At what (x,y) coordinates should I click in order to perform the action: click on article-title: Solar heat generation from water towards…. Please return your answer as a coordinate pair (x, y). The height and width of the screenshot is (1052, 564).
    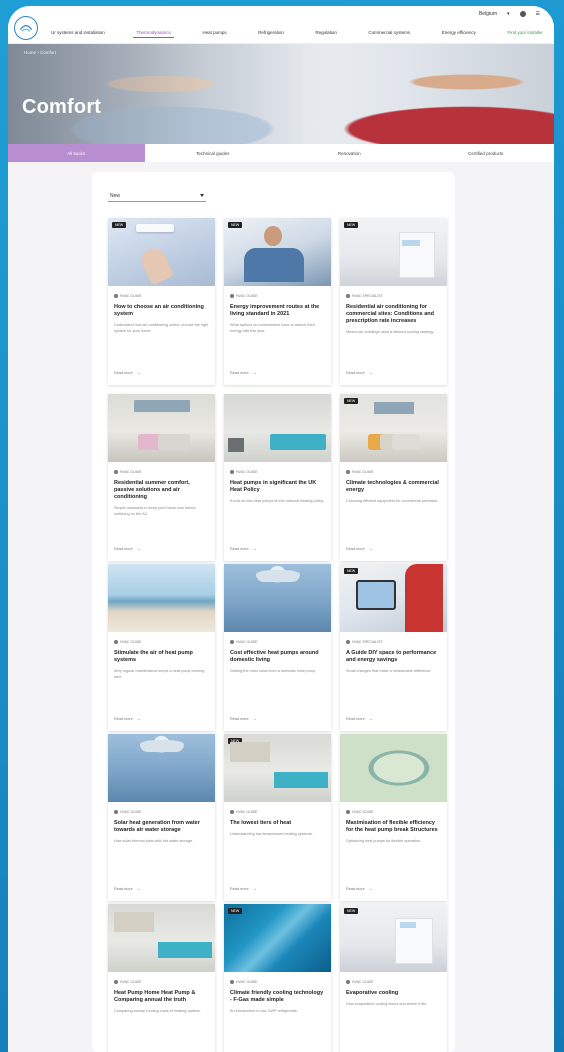
    Looking at the image, I should click on (161, 827).